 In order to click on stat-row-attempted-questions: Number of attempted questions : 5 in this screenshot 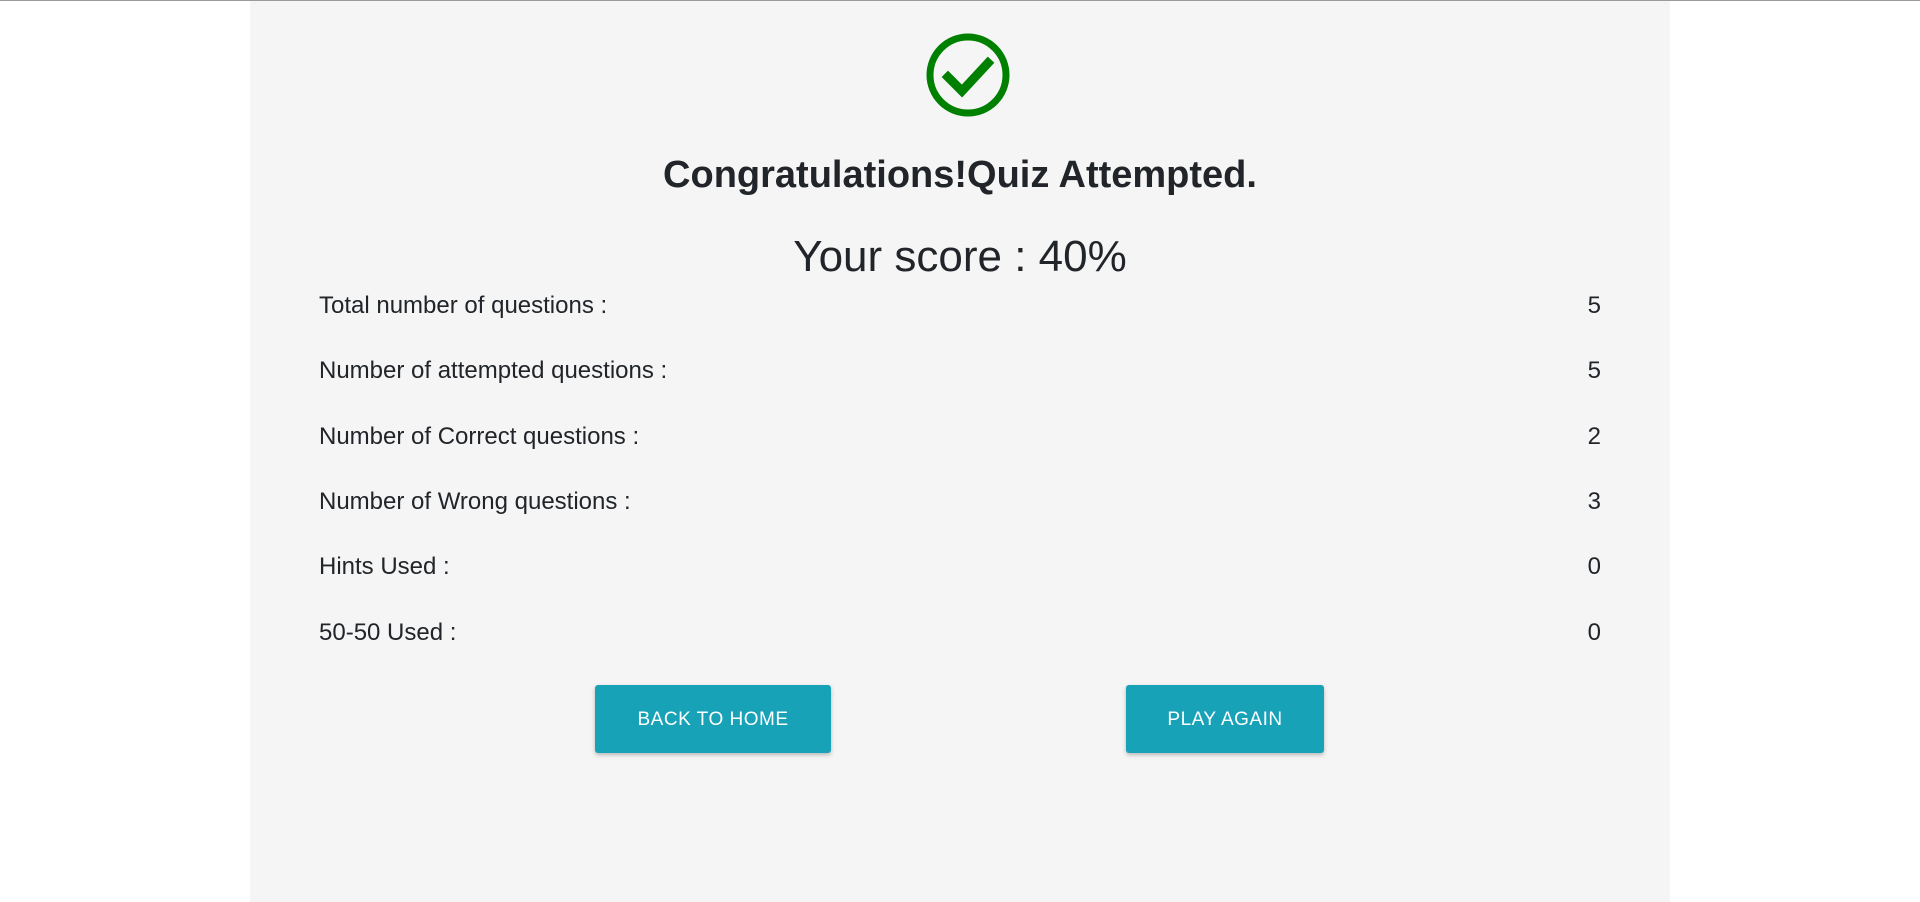, I will do `click(960, 371)`.